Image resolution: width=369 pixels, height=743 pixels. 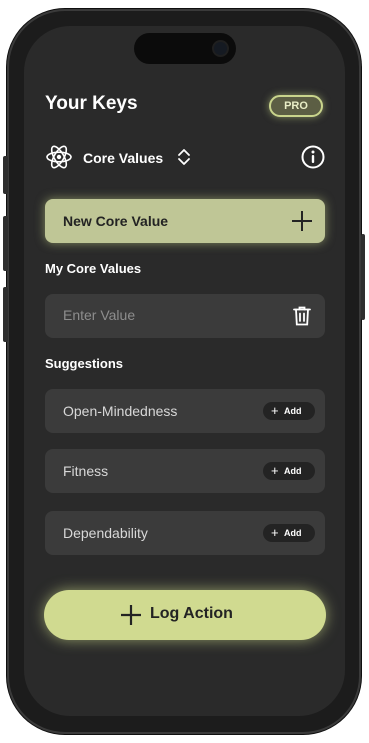 I want to click on trash-icon, so click(x=302, y=316).